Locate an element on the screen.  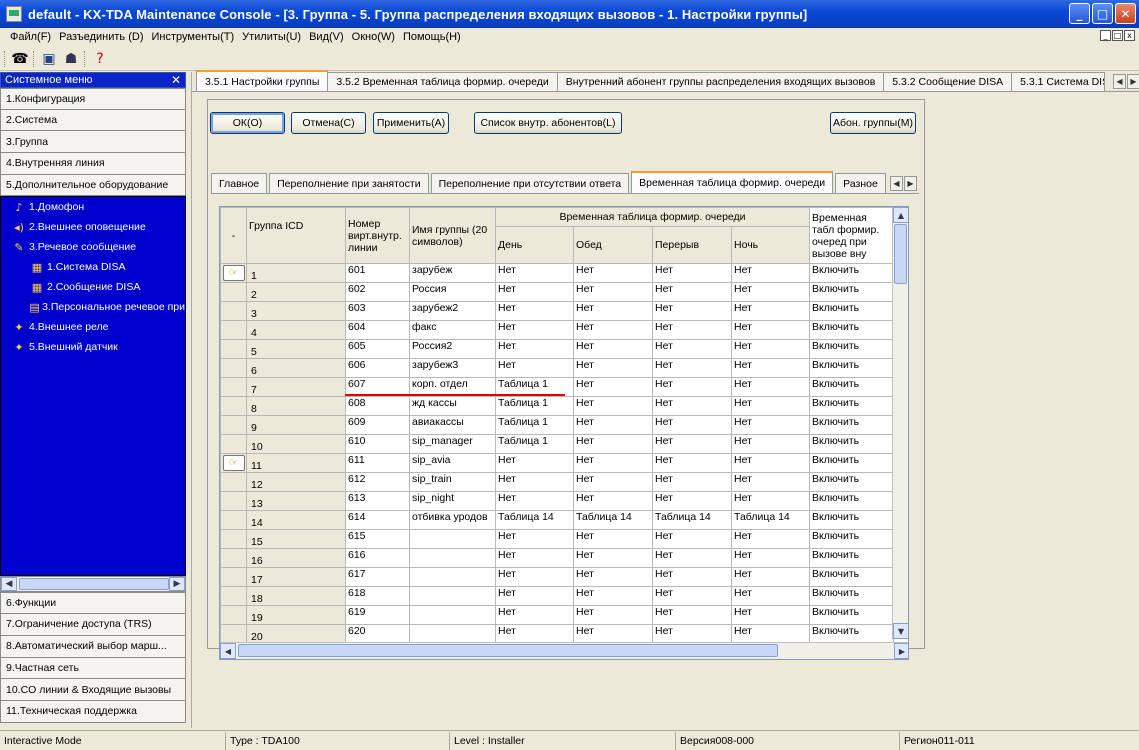
tree-node-voice-message: ✎ 3.Речевое сообщение is located at coordinates (93, 247).